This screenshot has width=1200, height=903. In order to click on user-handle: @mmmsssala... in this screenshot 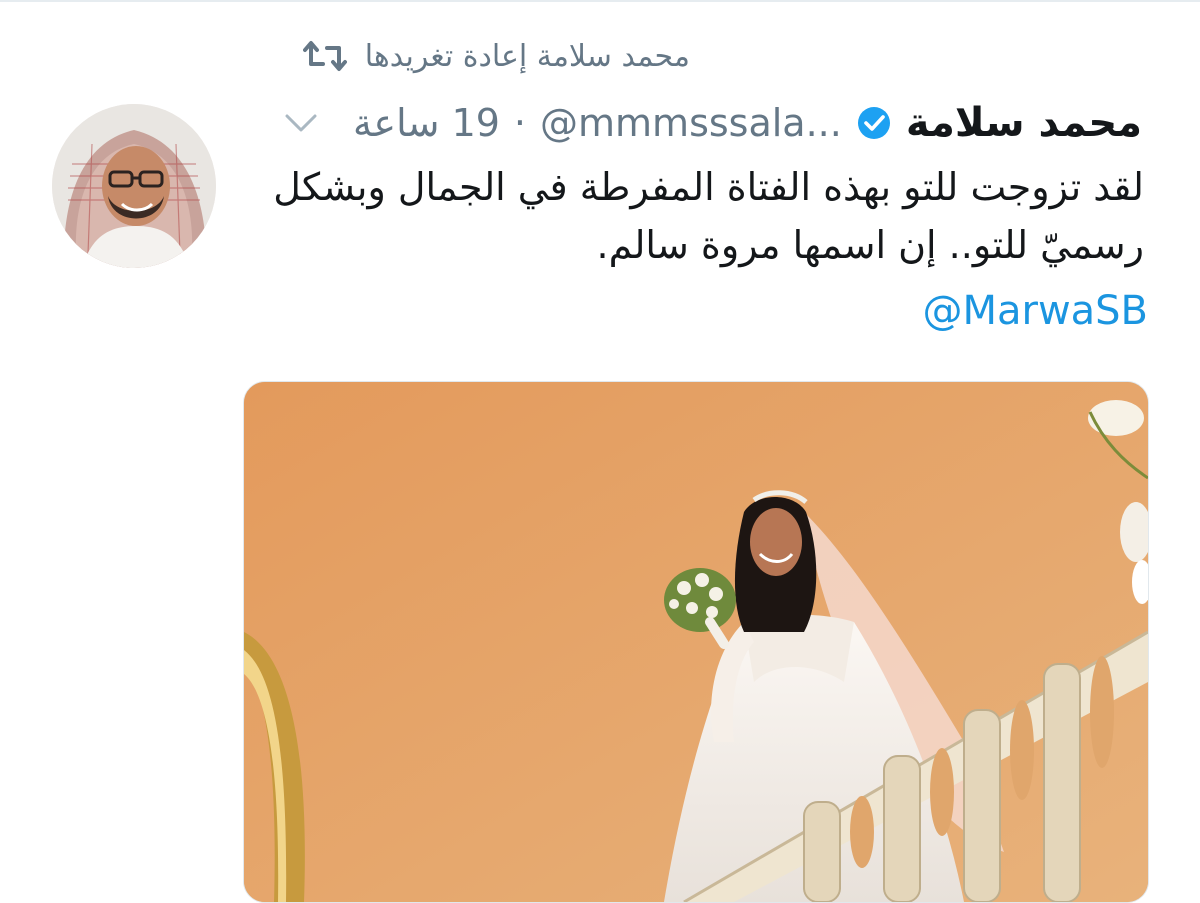, I will do `click(691, 123)`.